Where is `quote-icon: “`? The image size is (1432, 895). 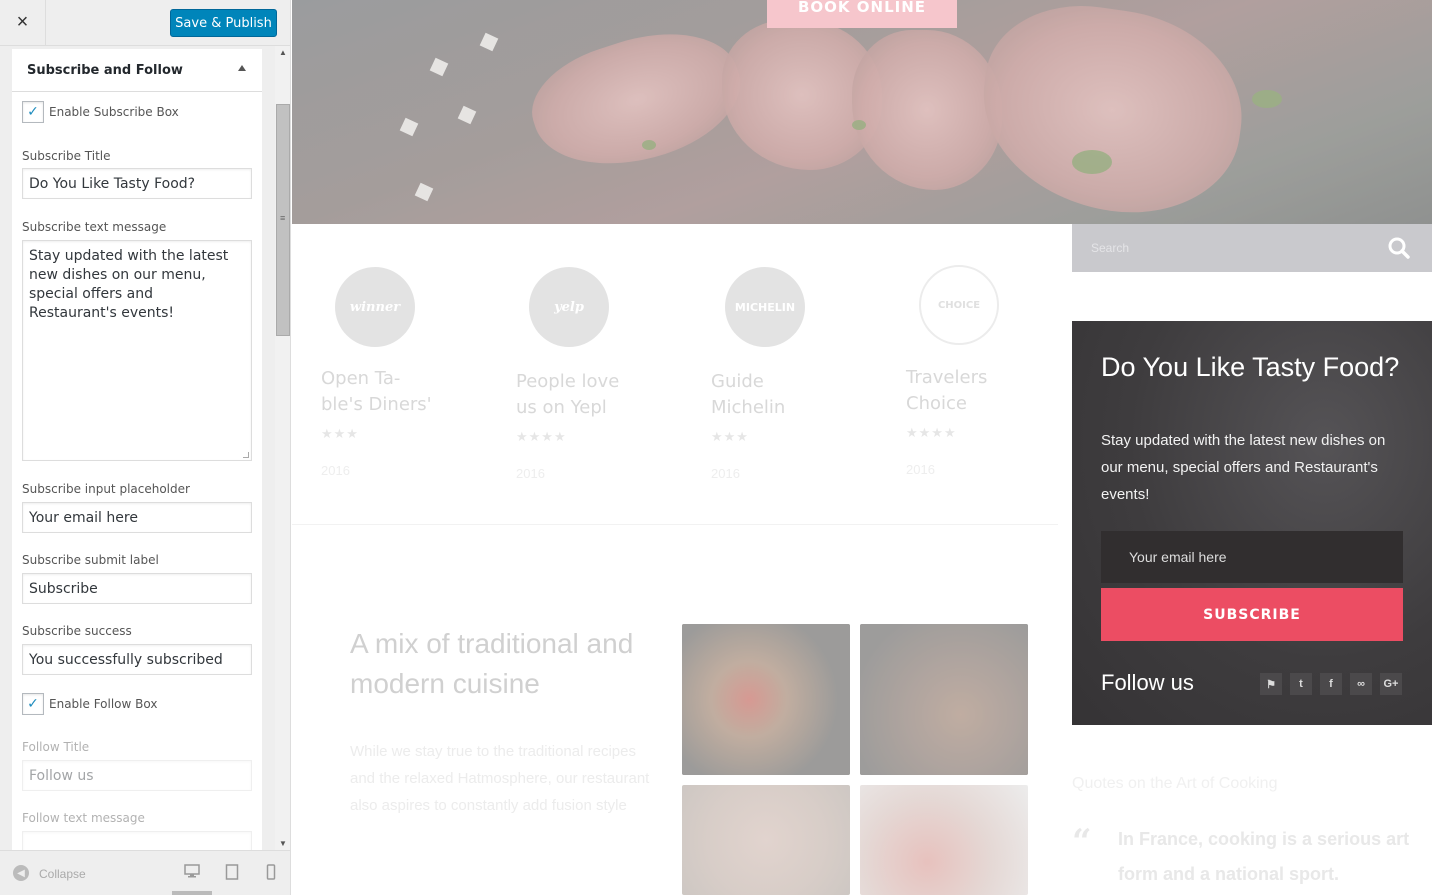
quote-icon: “ is located at coordinates (1082, 842).